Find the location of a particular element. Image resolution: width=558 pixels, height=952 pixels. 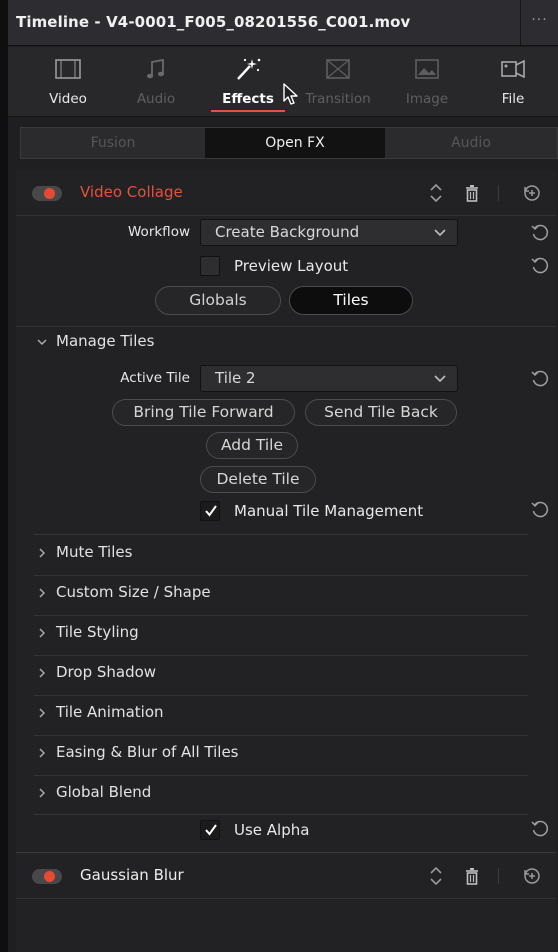

tab-image: Image is located at coordinates (427, 82).